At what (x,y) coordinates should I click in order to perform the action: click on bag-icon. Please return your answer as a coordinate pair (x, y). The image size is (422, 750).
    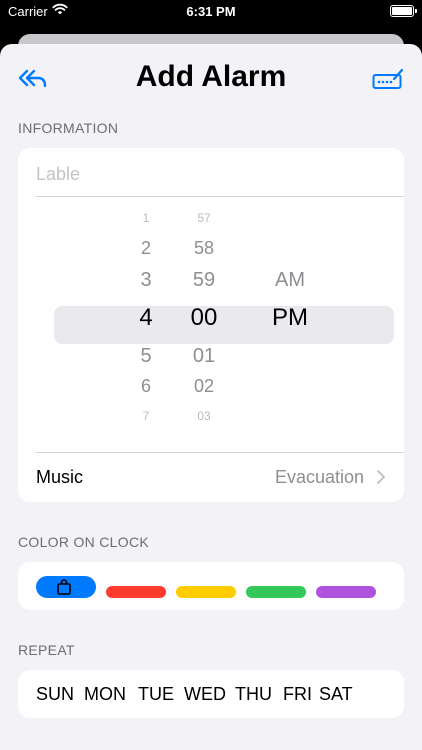
    Looking at the image, I should click on (64, 587).